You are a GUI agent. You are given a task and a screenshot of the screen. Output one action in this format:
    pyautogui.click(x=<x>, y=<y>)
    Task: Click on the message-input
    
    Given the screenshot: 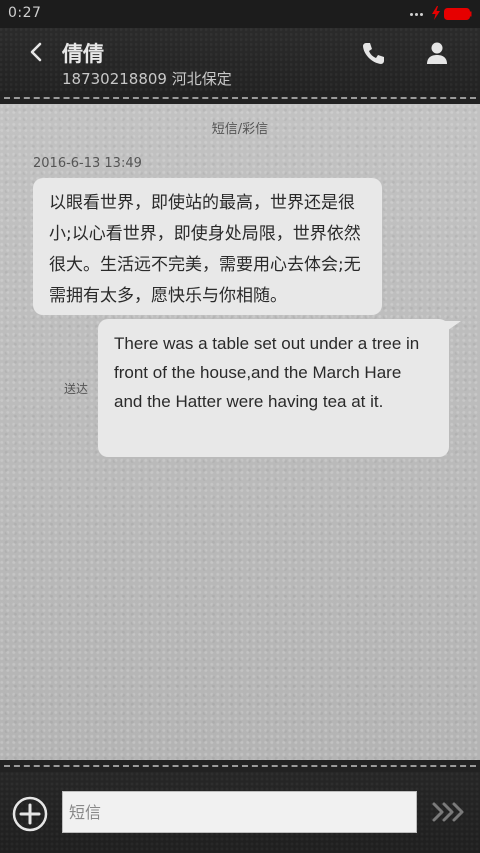 What is the action you would take?
    pyautogui.click(x=239, y=812)
    